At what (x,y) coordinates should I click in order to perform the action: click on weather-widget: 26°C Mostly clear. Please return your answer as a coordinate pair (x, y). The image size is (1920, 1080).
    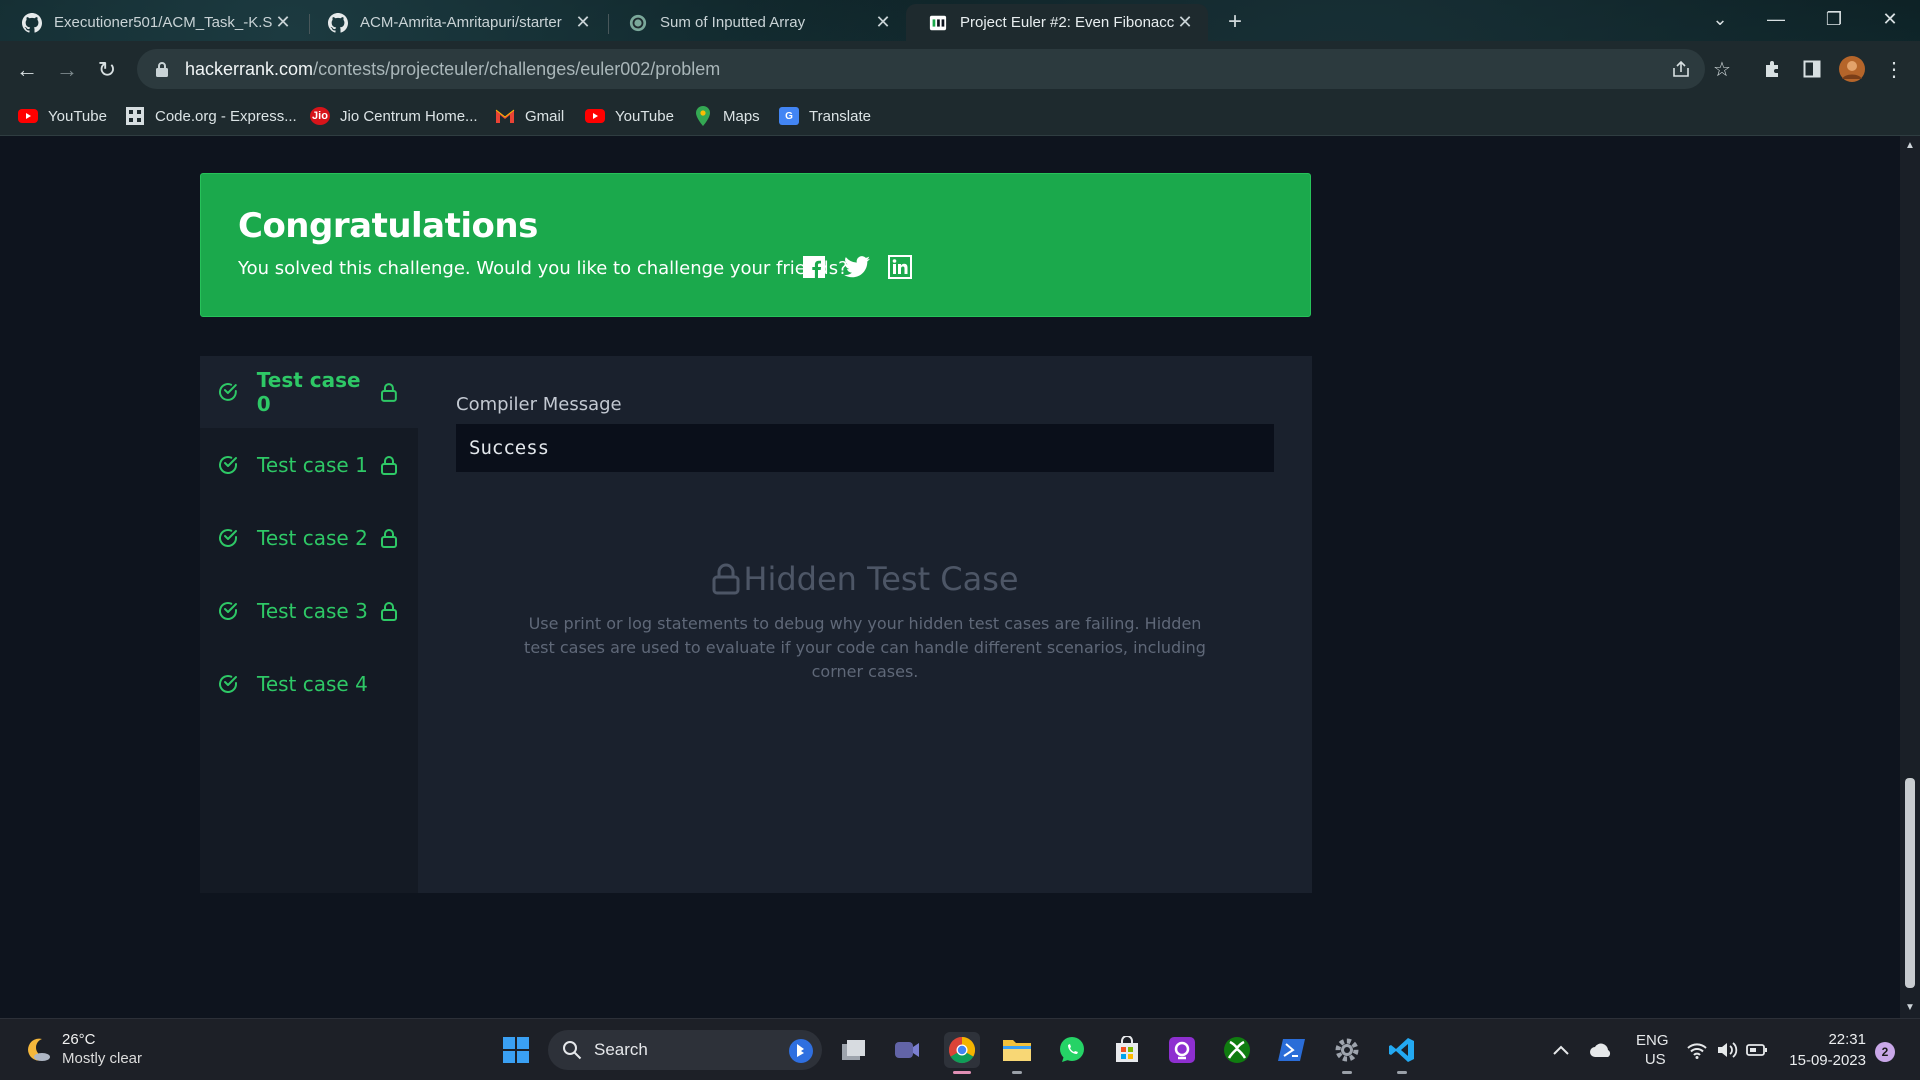
    Looking at the image, I should click on (82, 1050).